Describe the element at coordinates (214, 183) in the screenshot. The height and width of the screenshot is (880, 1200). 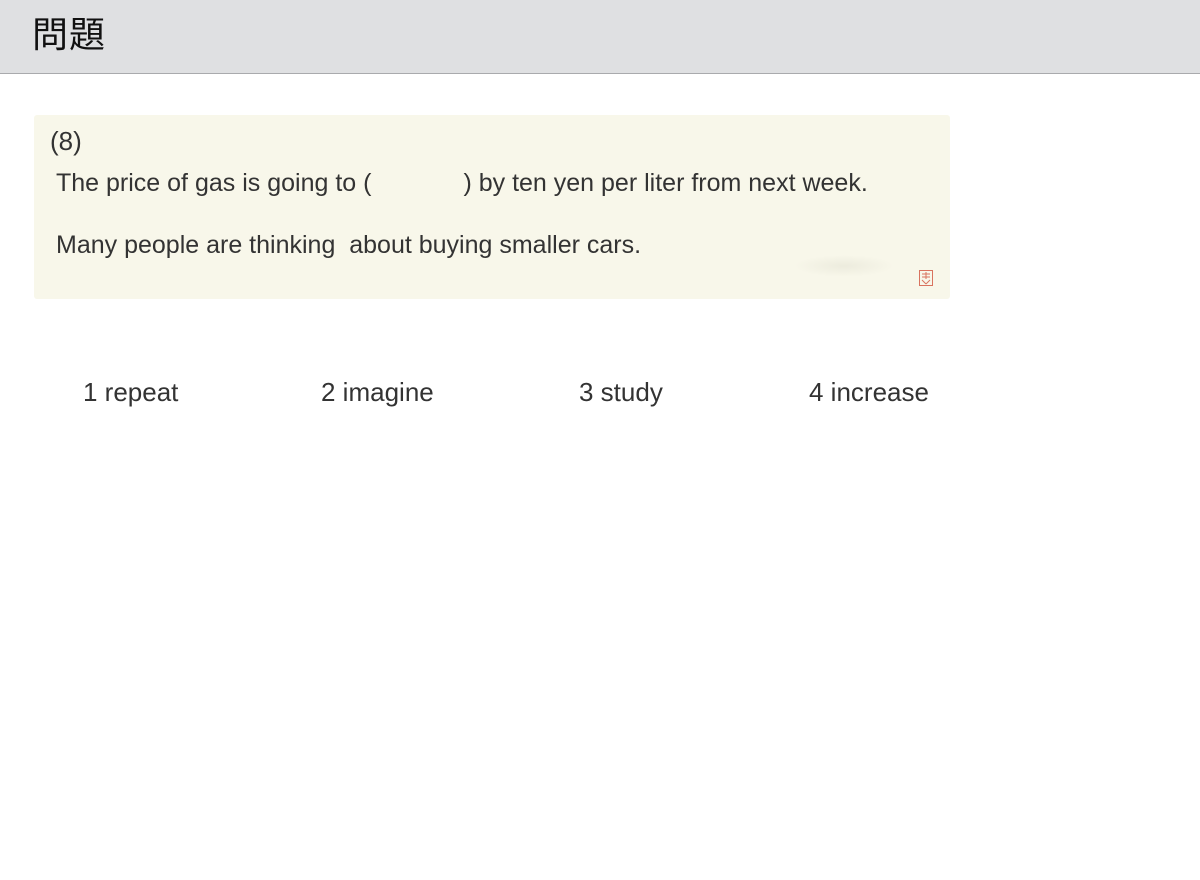
I see `question-sentence-1-start: The price of gas is going to (` at that location.